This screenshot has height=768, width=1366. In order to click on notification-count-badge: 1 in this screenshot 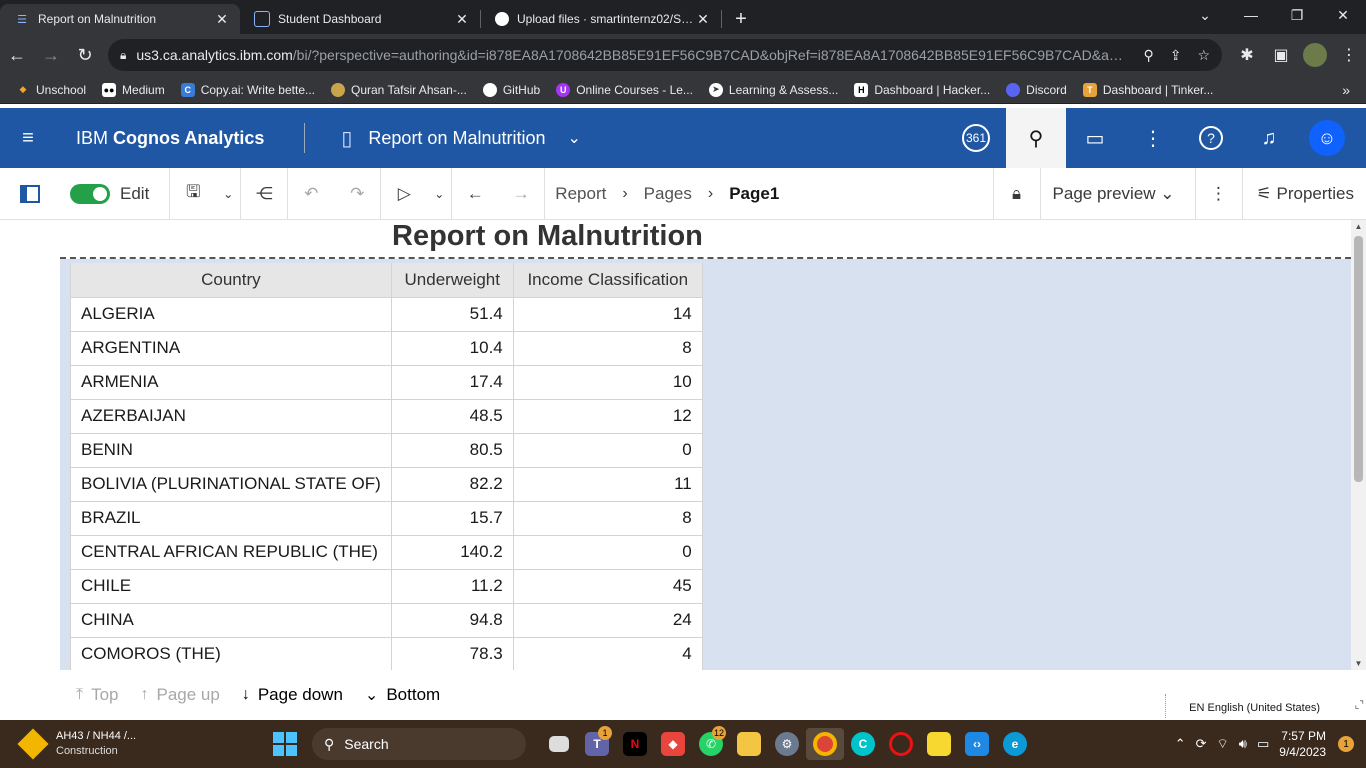, I will do `click(1346, 744)`.